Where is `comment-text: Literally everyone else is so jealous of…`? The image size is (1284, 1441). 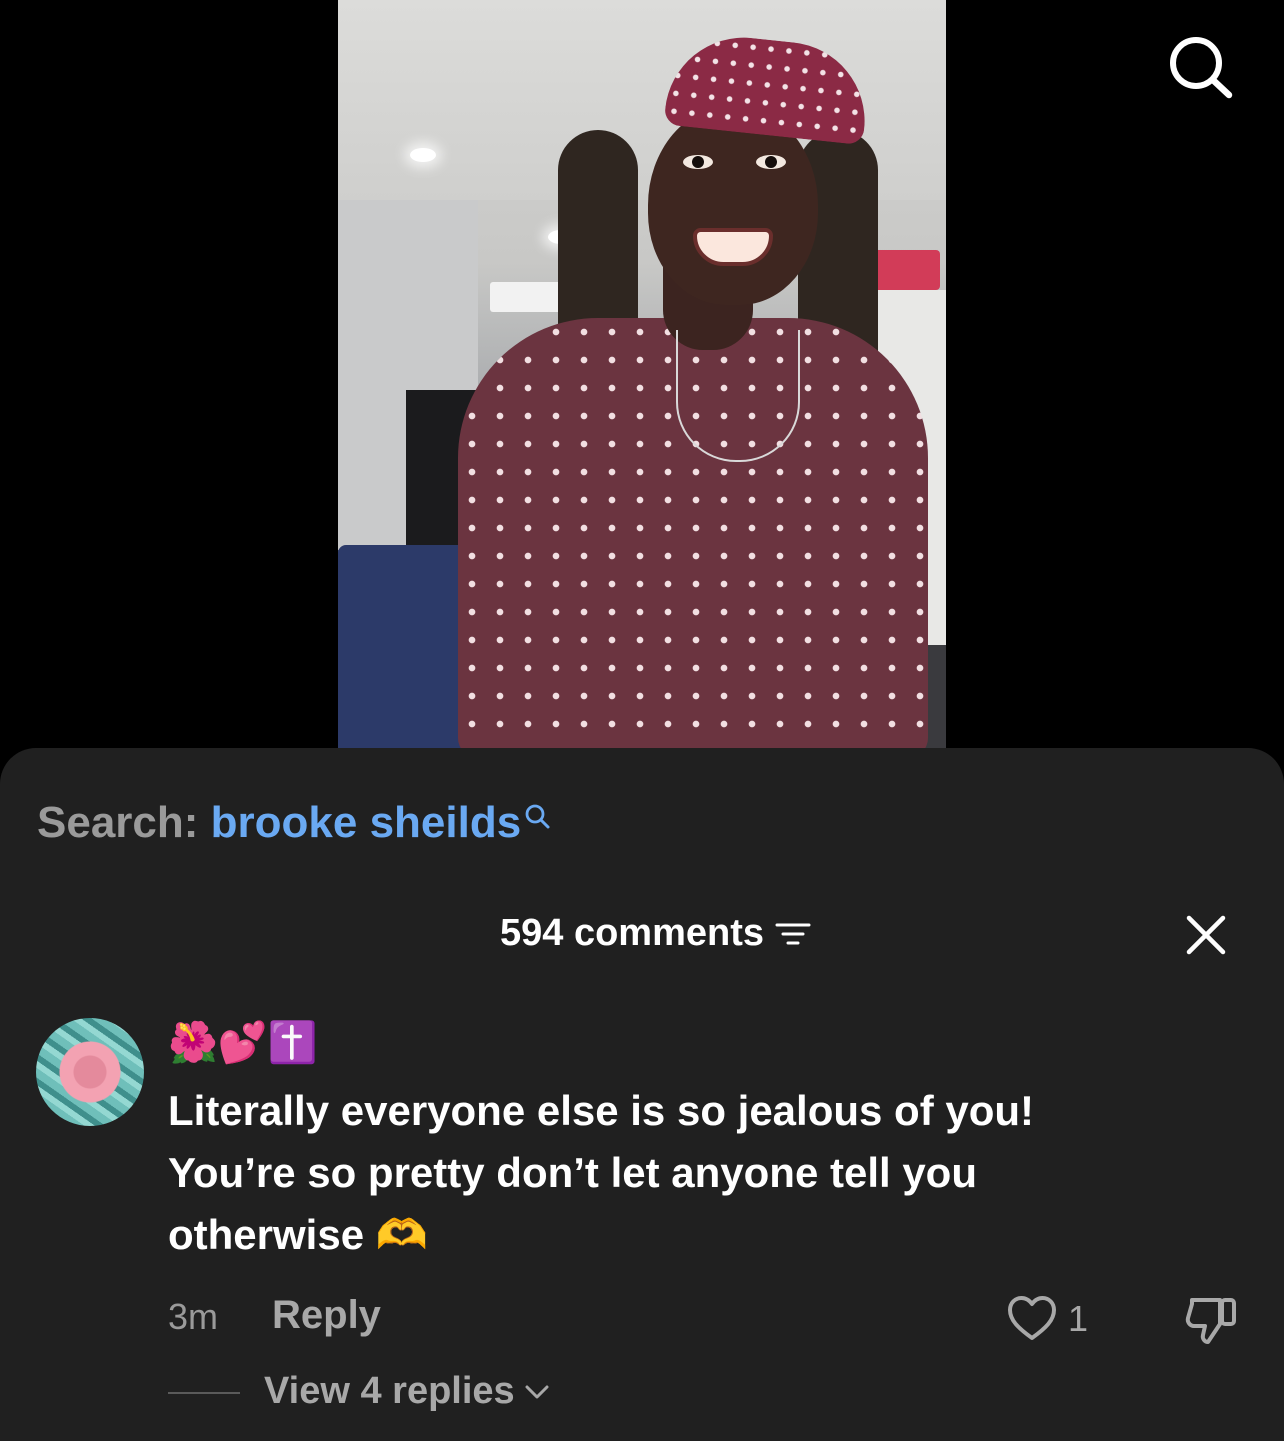
comment-text: Literally everyone else is so jealous of… is located at coordinates (601, 1172).